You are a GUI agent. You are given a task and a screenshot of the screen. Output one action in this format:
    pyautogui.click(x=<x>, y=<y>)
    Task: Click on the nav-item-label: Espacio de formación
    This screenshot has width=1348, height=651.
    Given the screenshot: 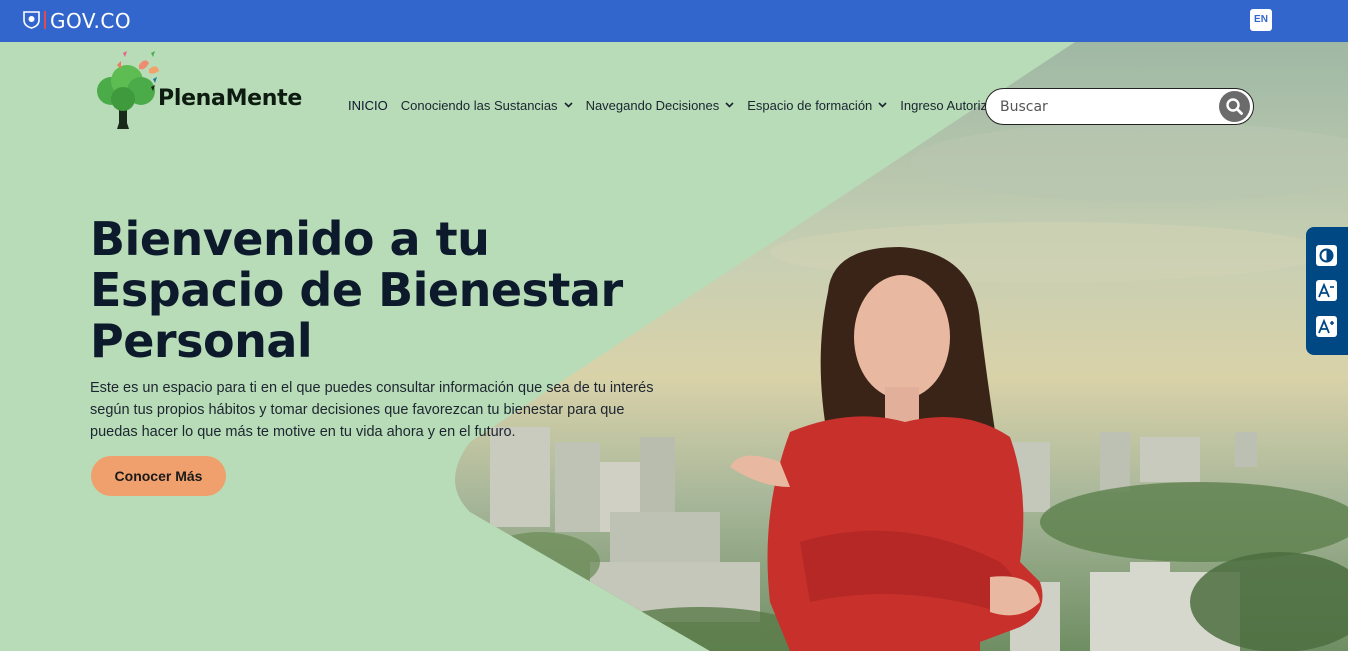 What is the action you would take?
    pyautogui.click(x=810, y=105)
    